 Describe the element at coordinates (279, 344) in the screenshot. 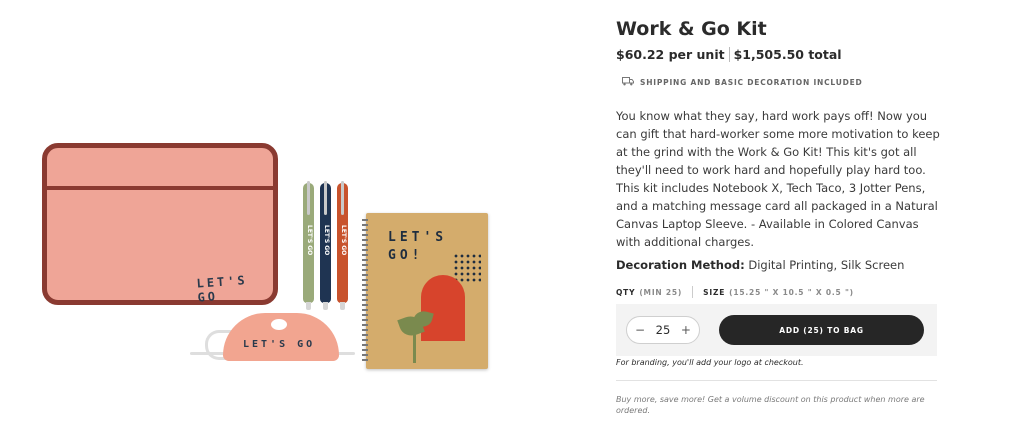

I see `taco-logo: LET'S GO` at that location.